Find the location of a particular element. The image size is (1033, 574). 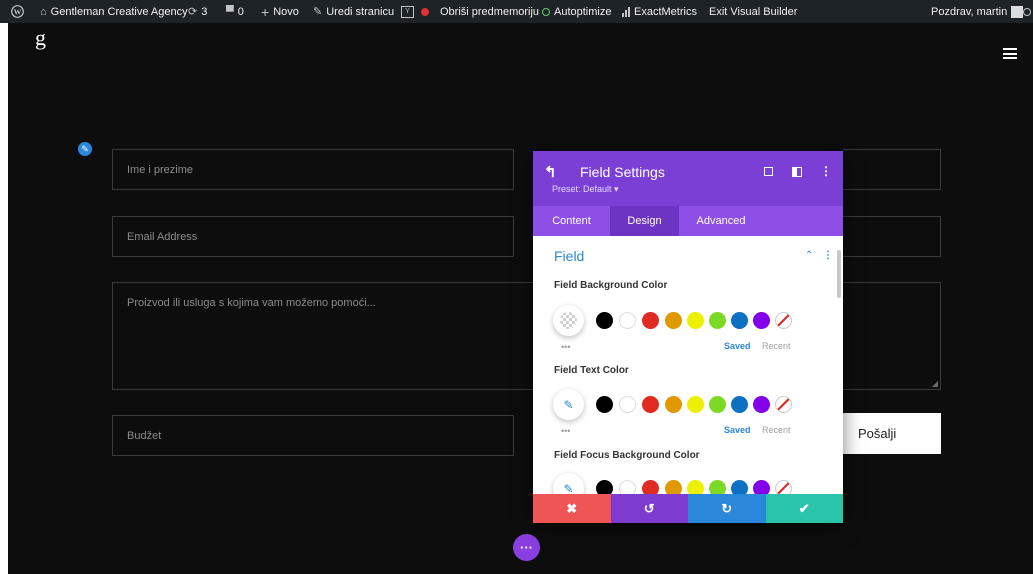

transparent-checker-icon is located at coordinates (568, 320).